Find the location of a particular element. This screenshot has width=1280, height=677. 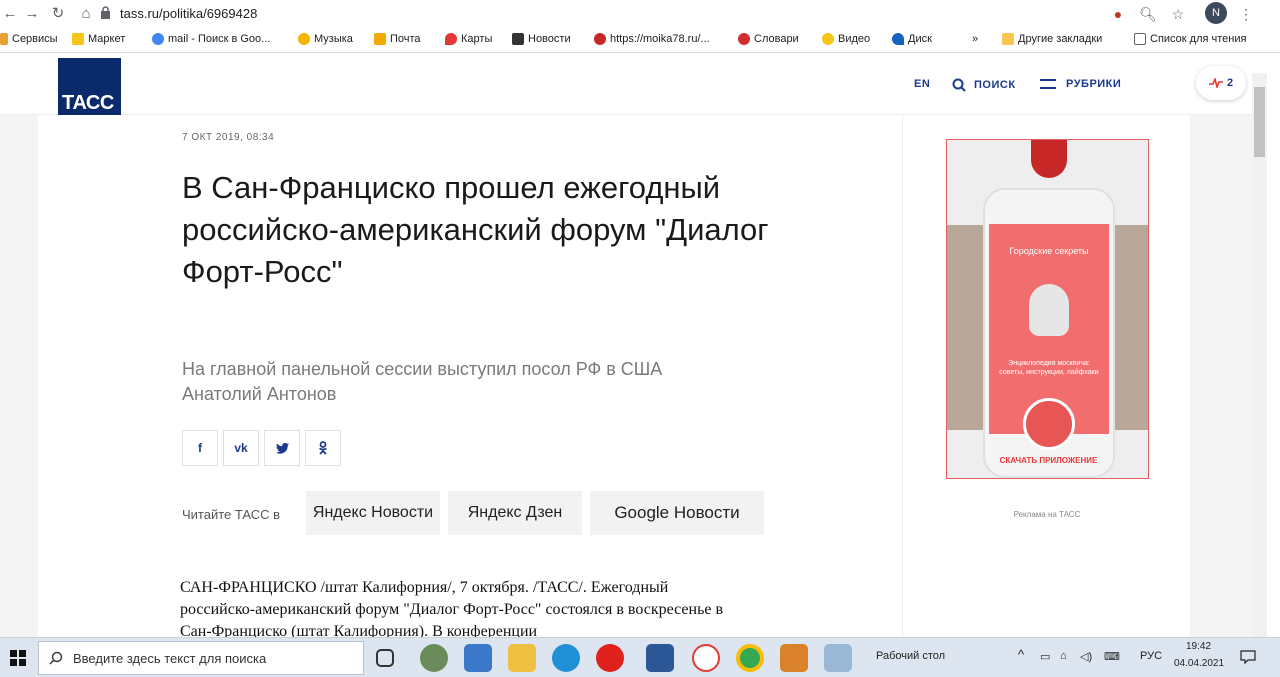

volume-icon: ◁) is located at coordinates (1086, 656).